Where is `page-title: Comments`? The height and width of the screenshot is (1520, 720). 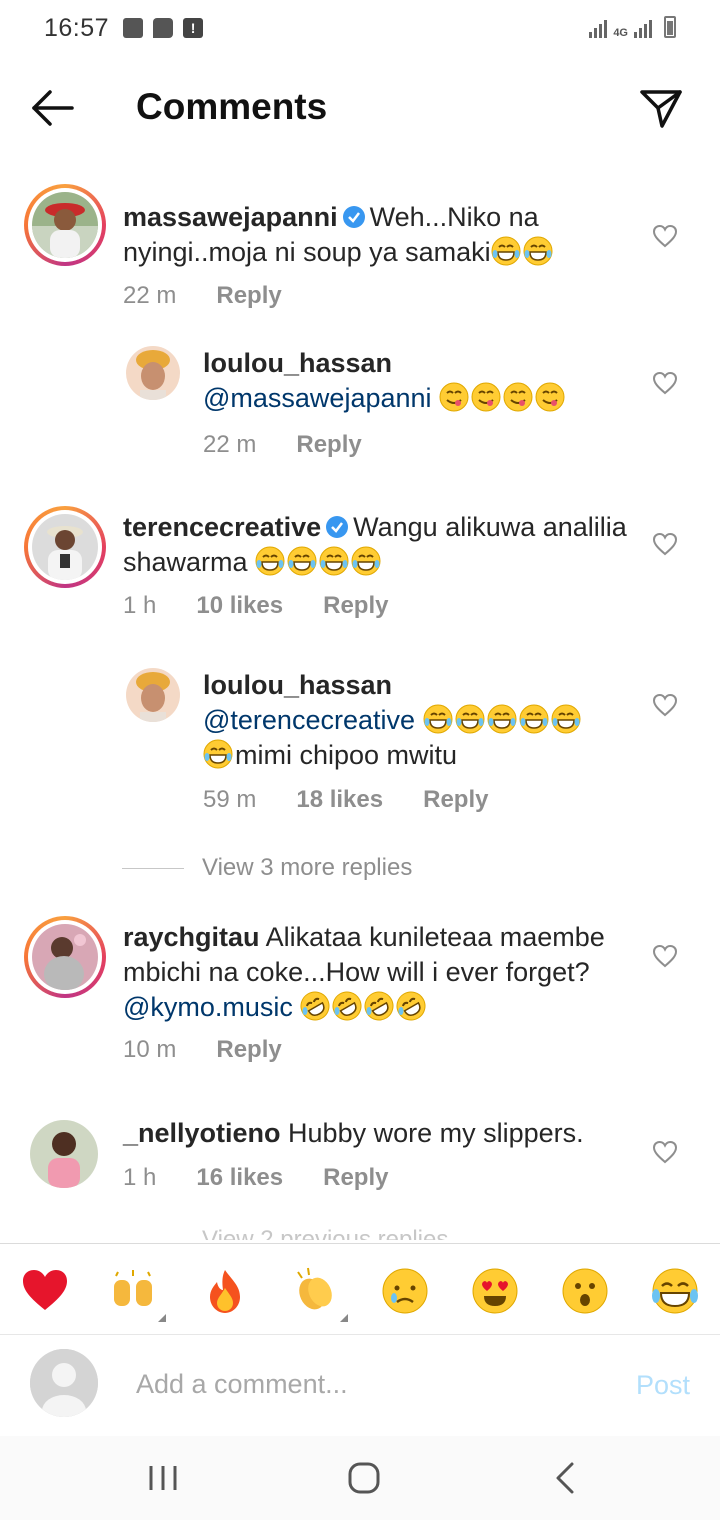 page-title: Comments is located at coordinates (232, 106).